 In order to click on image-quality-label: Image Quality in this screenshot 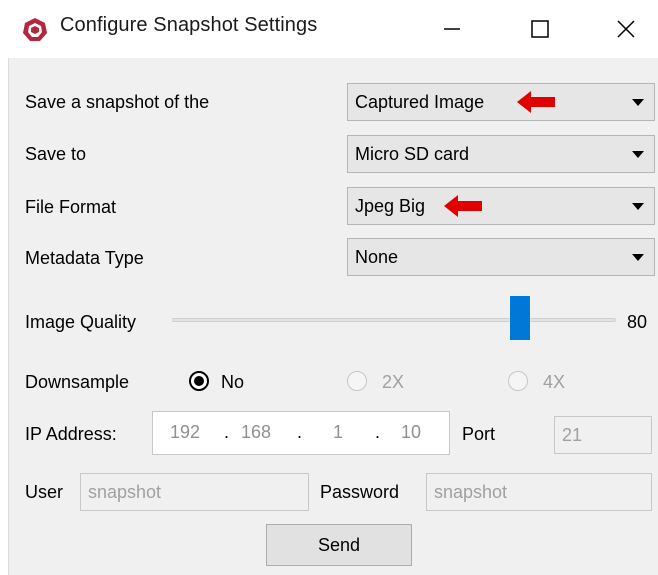, I will do `click(81, 322)`.